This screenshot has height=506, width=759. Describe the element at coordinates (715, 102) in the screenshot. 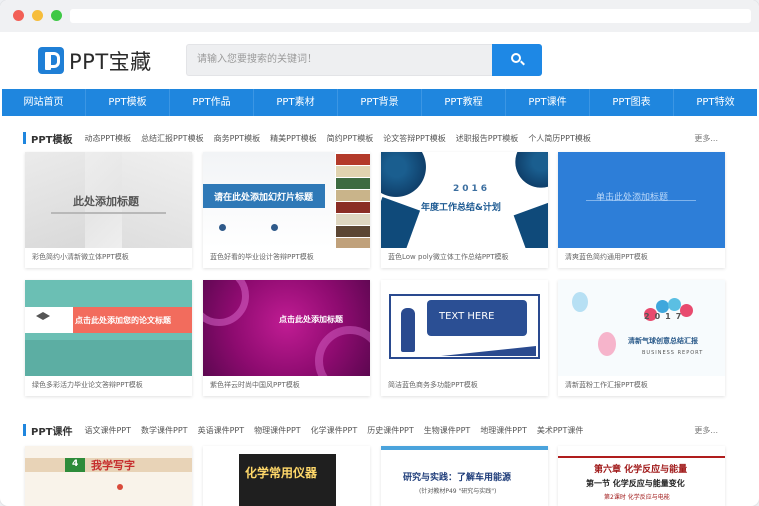

I see `nav-item-effects: PPT特效` at that location.